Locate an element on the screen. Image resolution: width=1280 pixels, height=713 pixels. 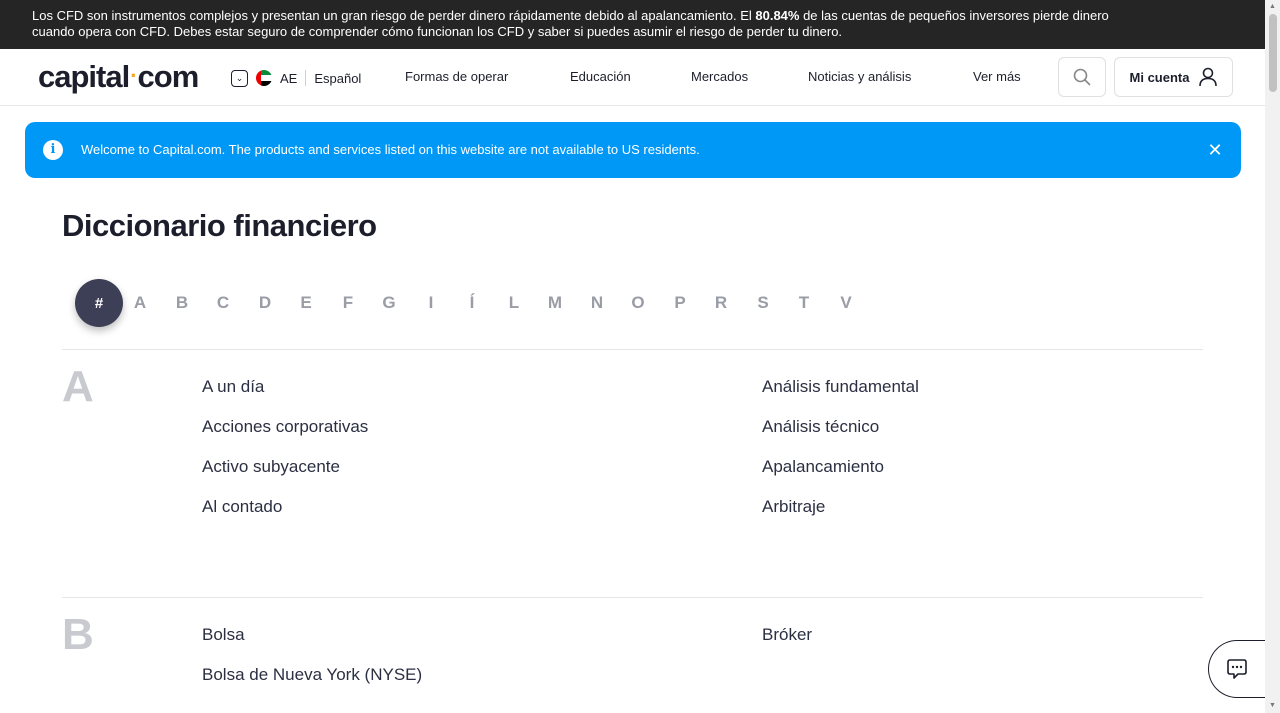
search-icon is located at coordinates (1082, 77).